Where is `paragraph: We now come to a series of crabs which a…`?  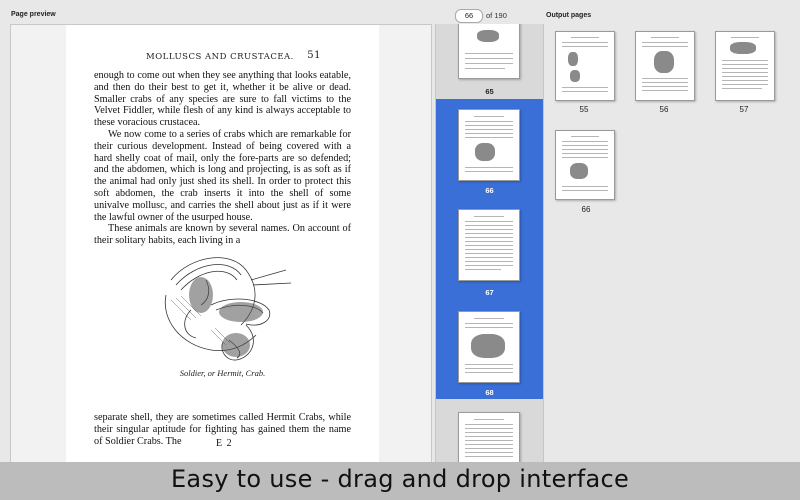 paragraph: We now come to a series of crabs which a… is located at coordinates (222, 175).